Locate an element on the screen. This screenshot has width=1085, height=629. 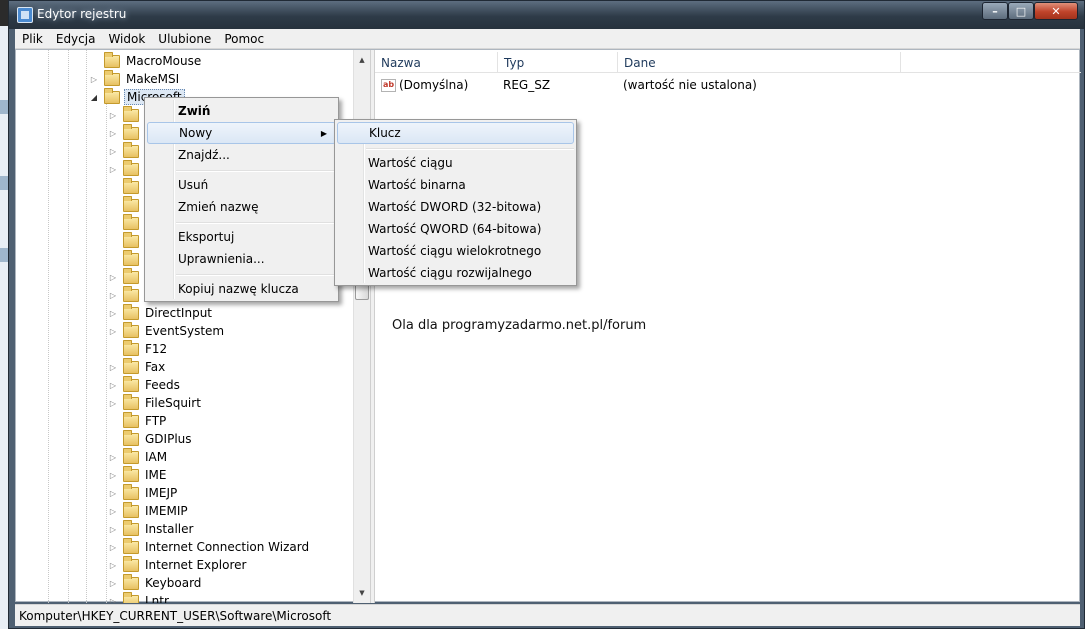
forum-note: Ola dla programyzadarmo.net.pl/forum is located at coordinates (519, 325).